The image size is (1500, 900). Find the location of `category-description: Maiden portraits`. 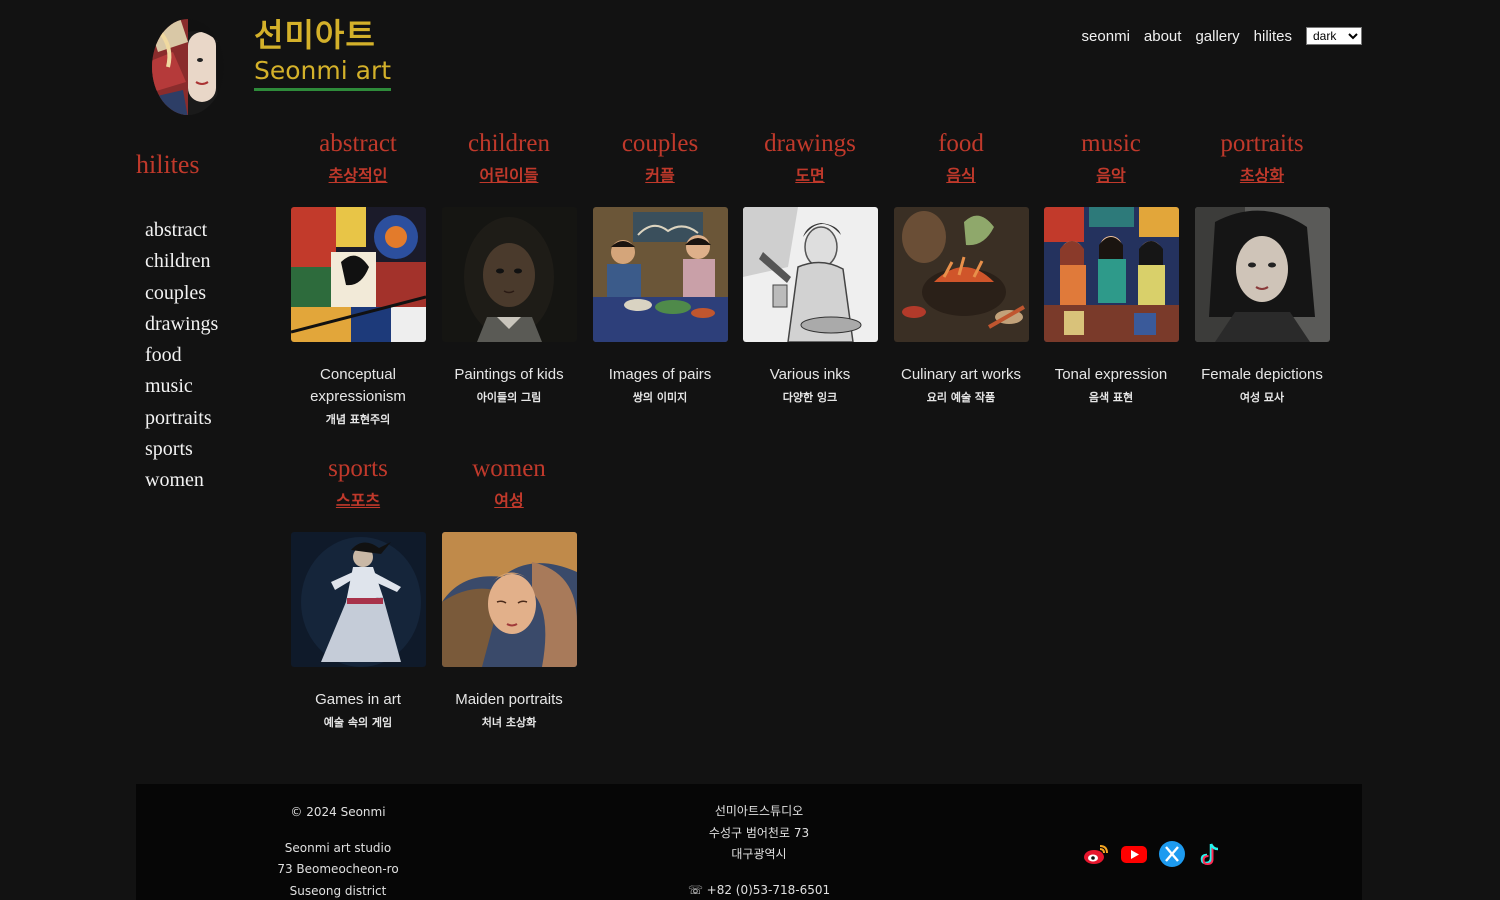

category-description: Maiden portraits is located at coordinates (509, 699).